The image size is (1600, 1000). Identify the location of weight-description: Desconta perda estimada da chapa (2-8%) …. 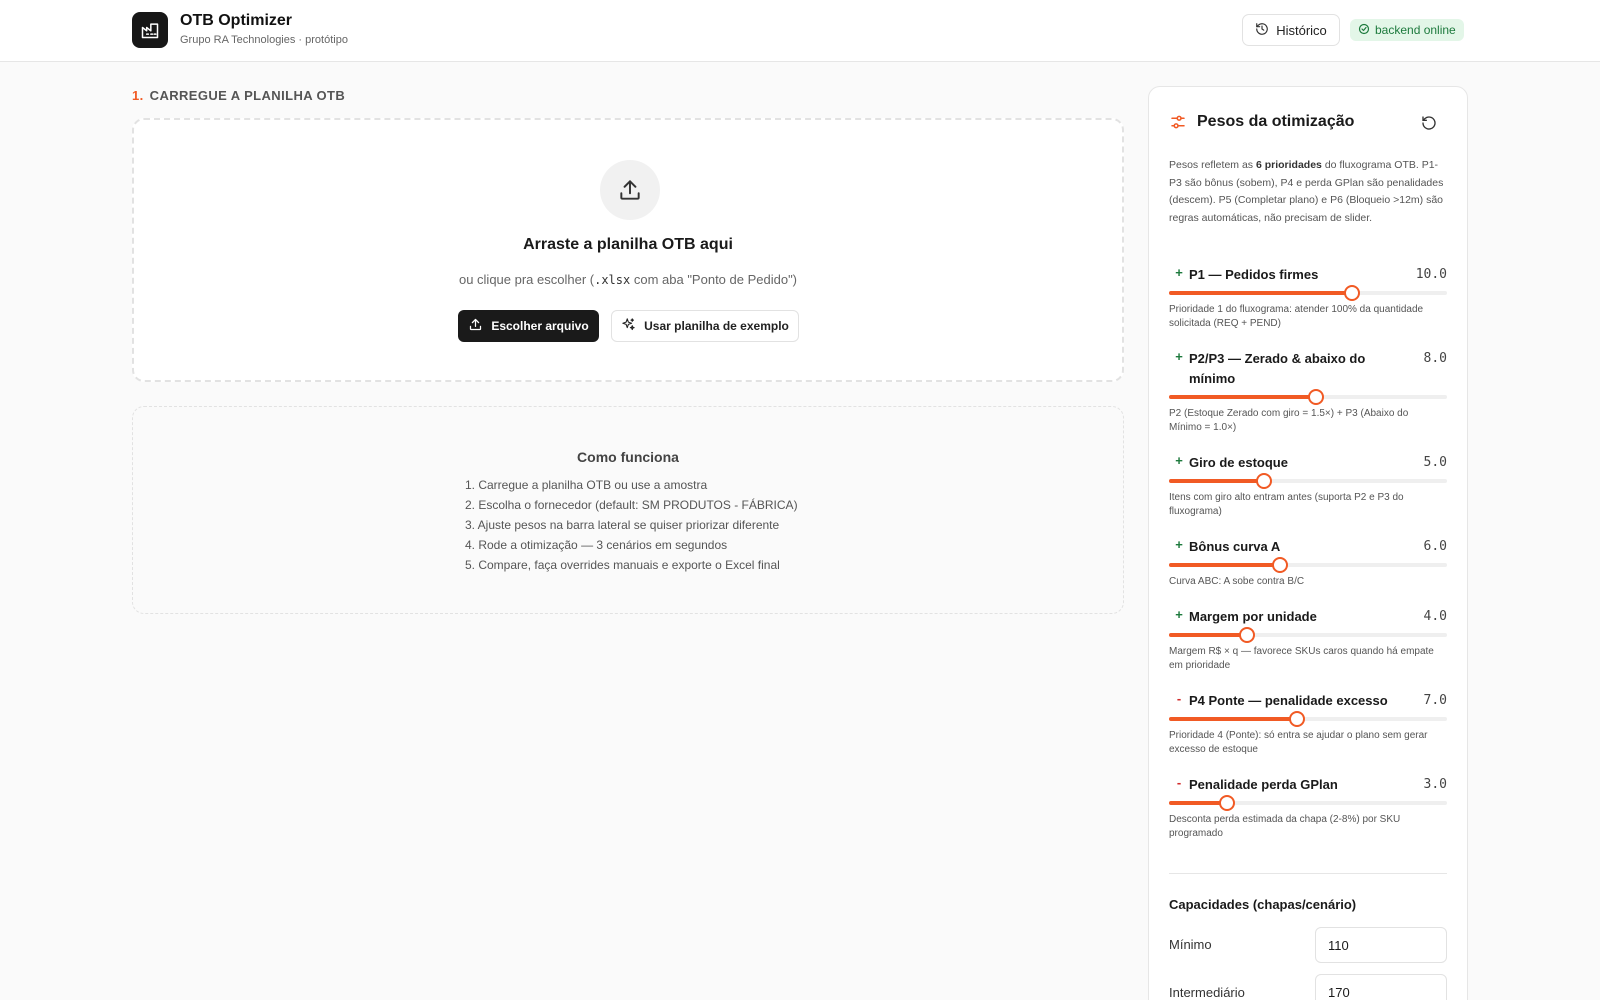
(1285, 826).